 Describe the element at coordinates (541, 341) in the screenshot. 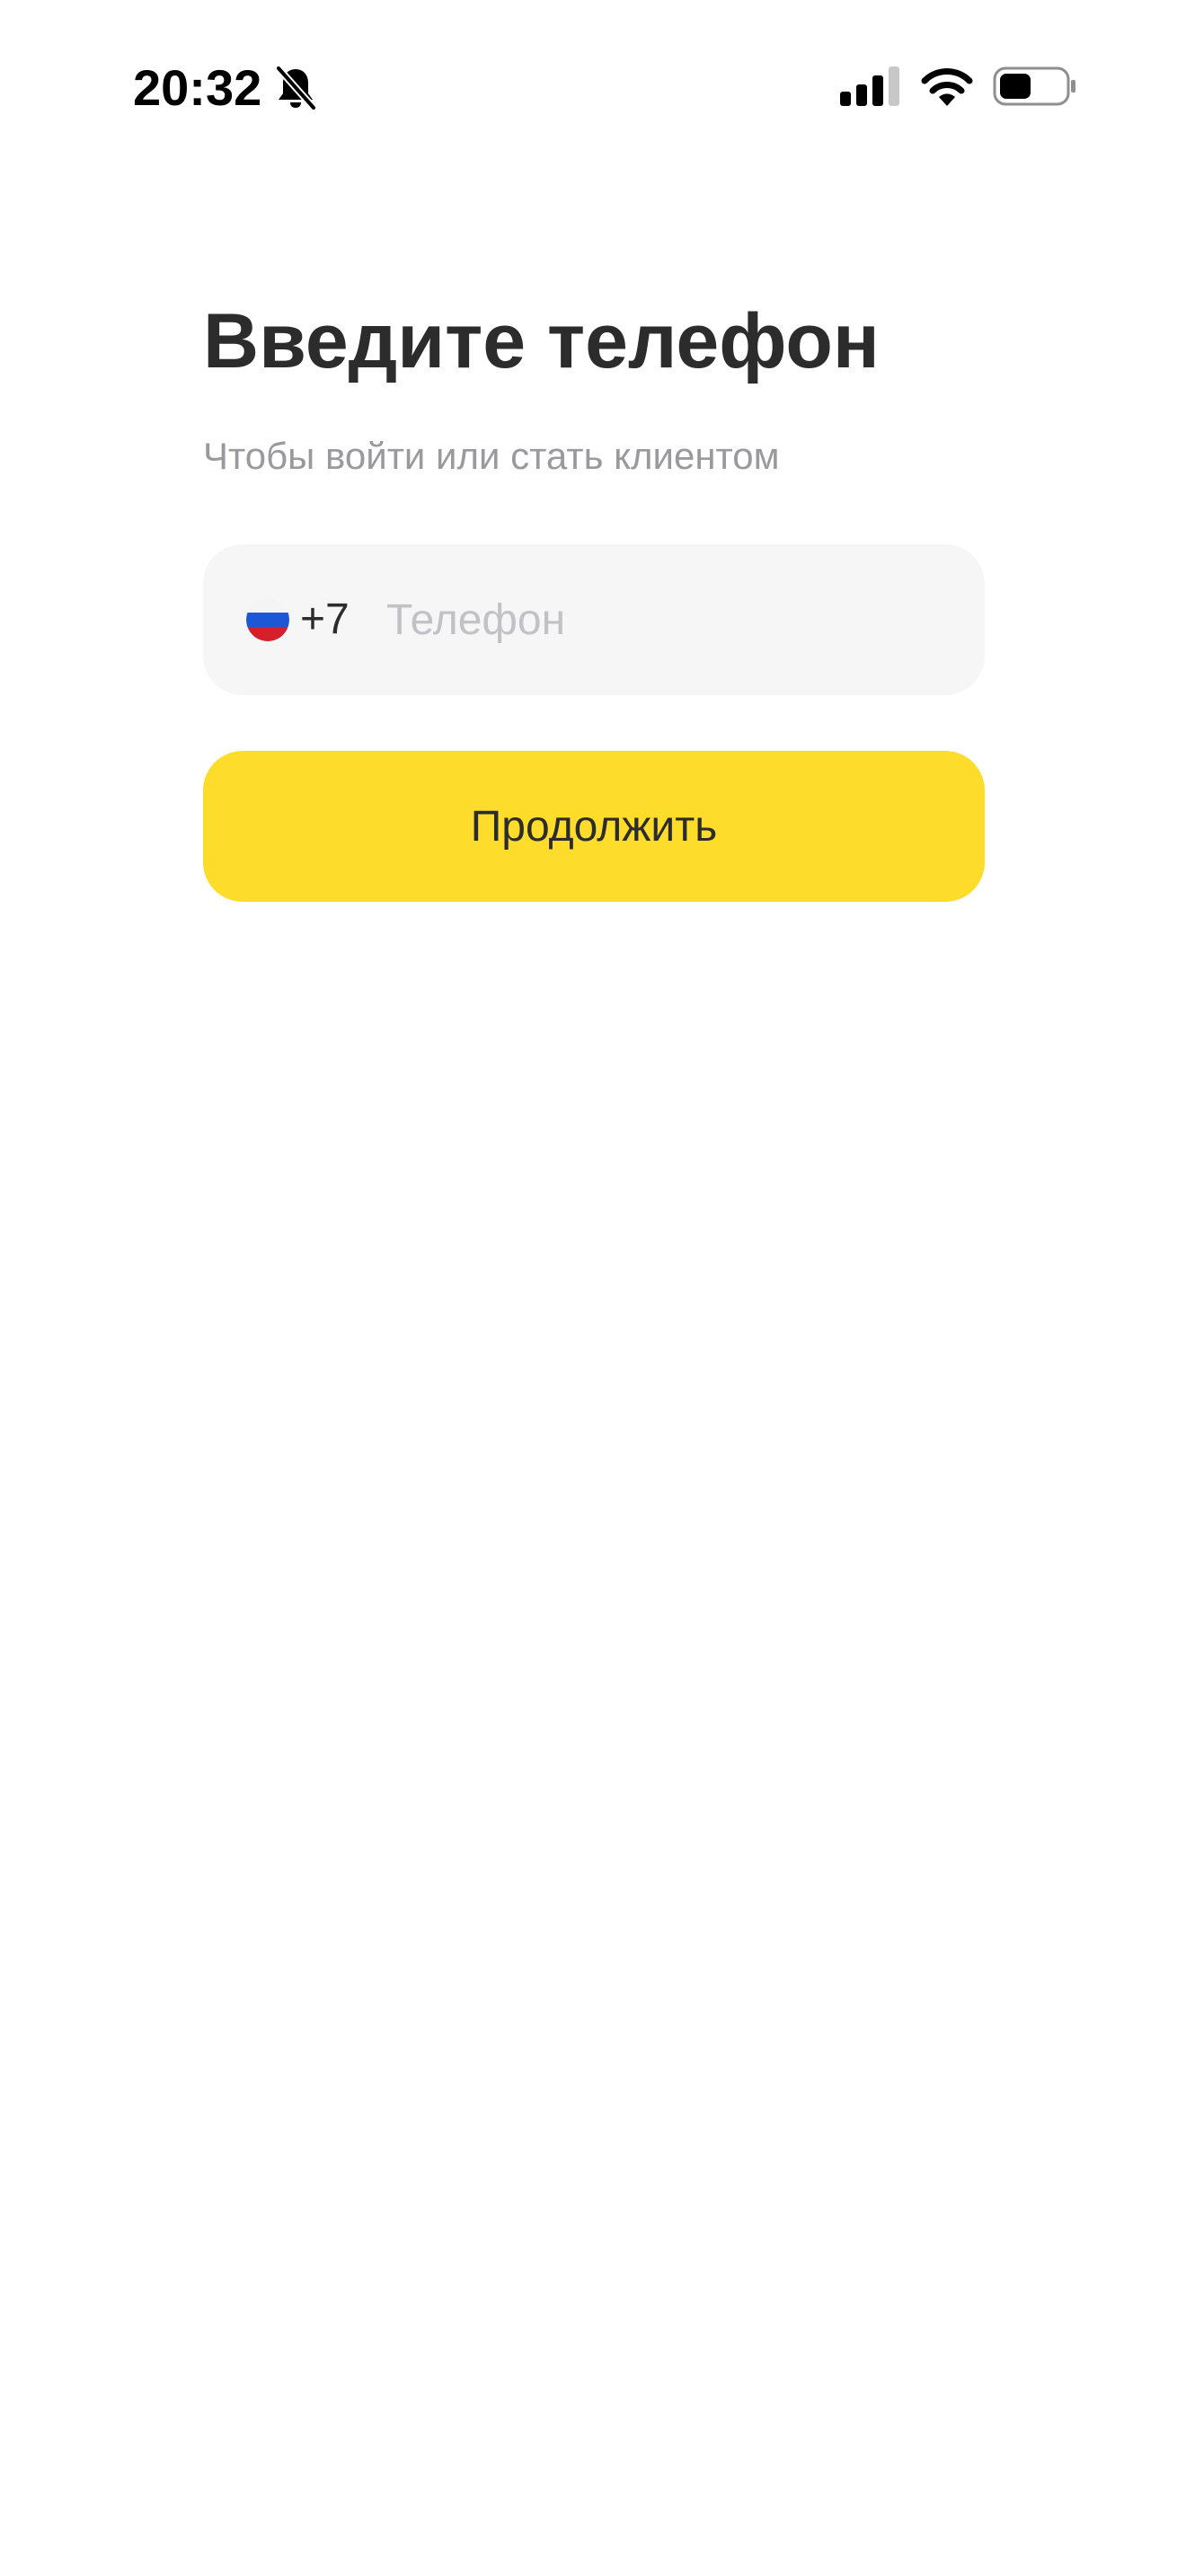

I see `page-title: Введите телефон` at that location.